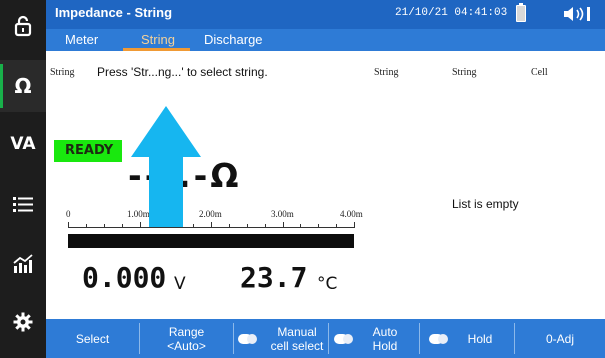 This screenshot has width=605, height=358. I want to click on temperature-value: 23.7, so click(274, 277).